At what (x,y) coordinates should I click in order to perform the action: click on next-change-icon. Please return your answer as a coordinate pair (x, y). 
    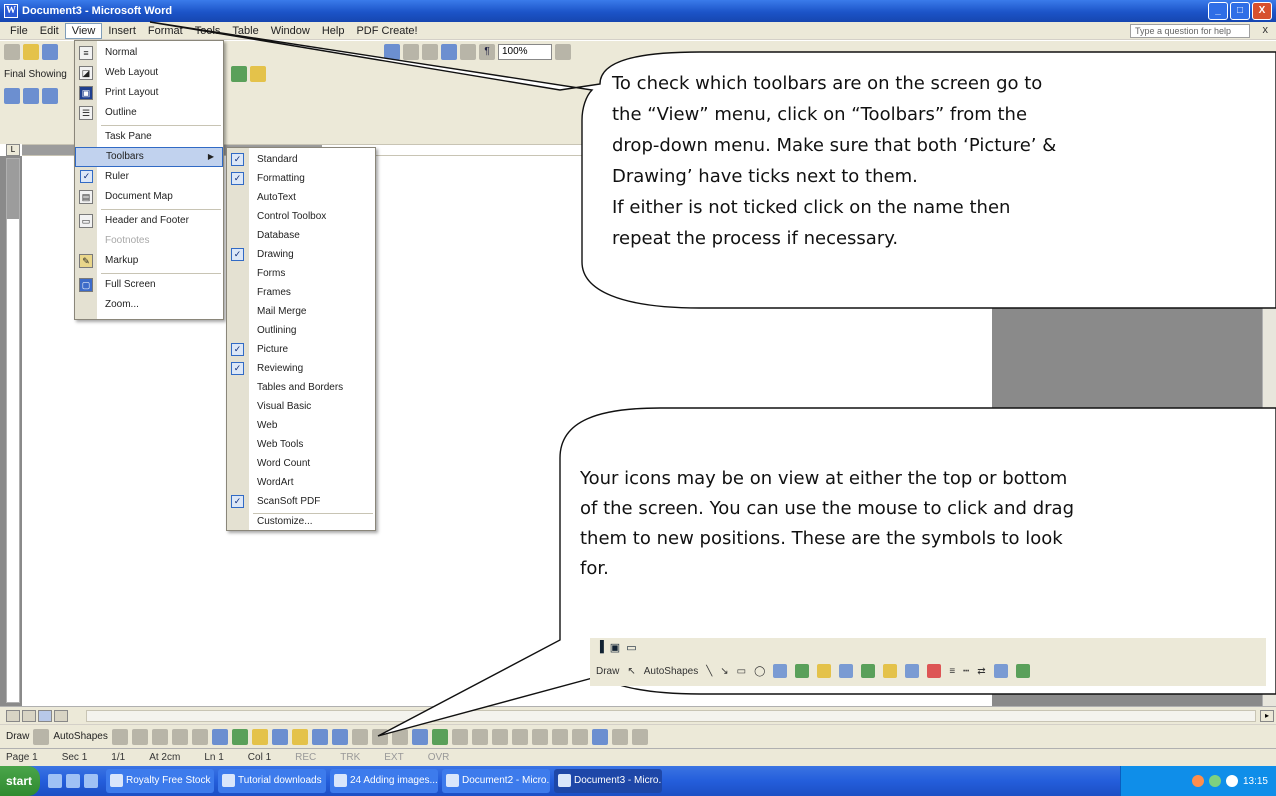
    Looking at the image, I should click on (238, 74).